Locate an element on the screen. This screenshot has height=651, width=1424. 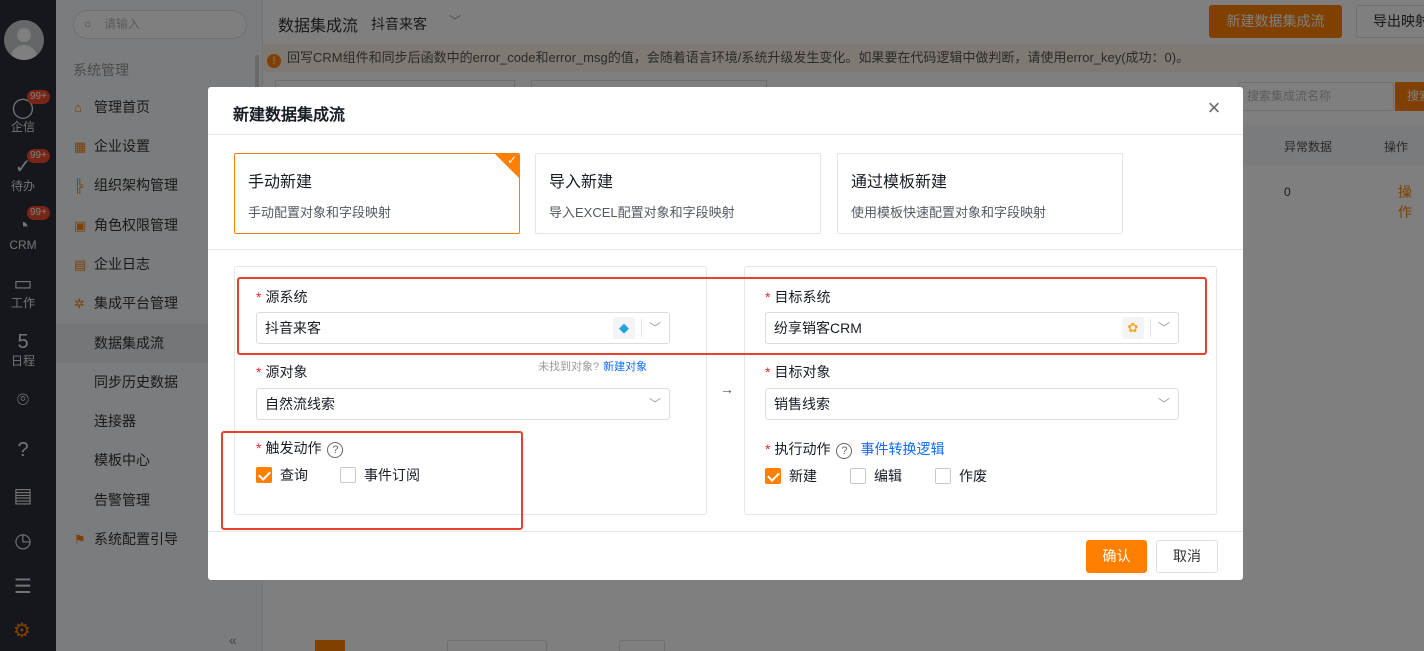
mode-card-import: 导入新建 导入EXCEL配置对象和字段映射 is located at coordinates (678, 193).